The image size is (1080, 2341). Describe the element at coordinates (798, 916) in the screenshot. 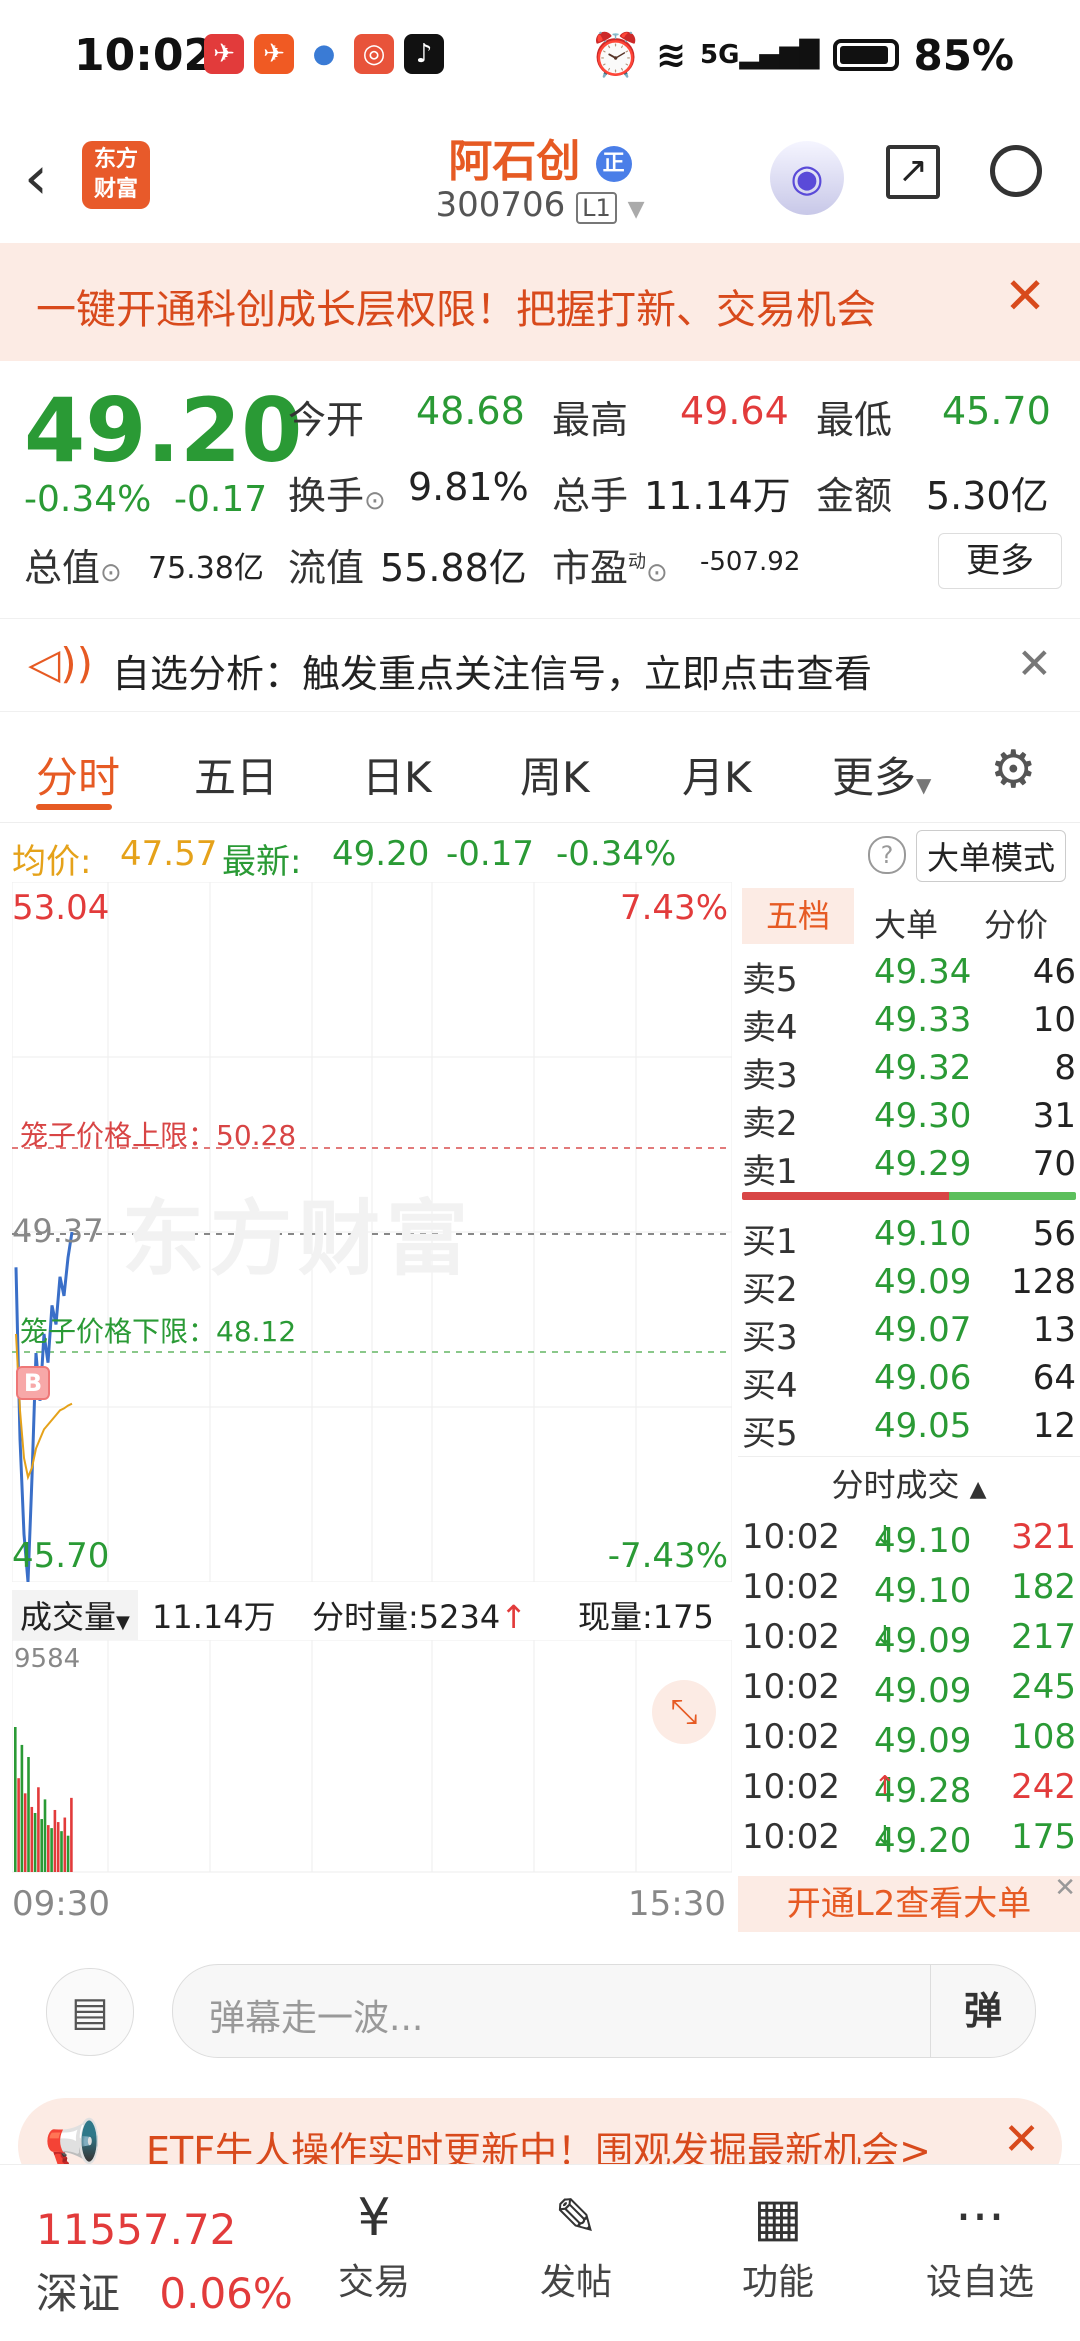

I see `tab-five-levels: 五档` at that location.